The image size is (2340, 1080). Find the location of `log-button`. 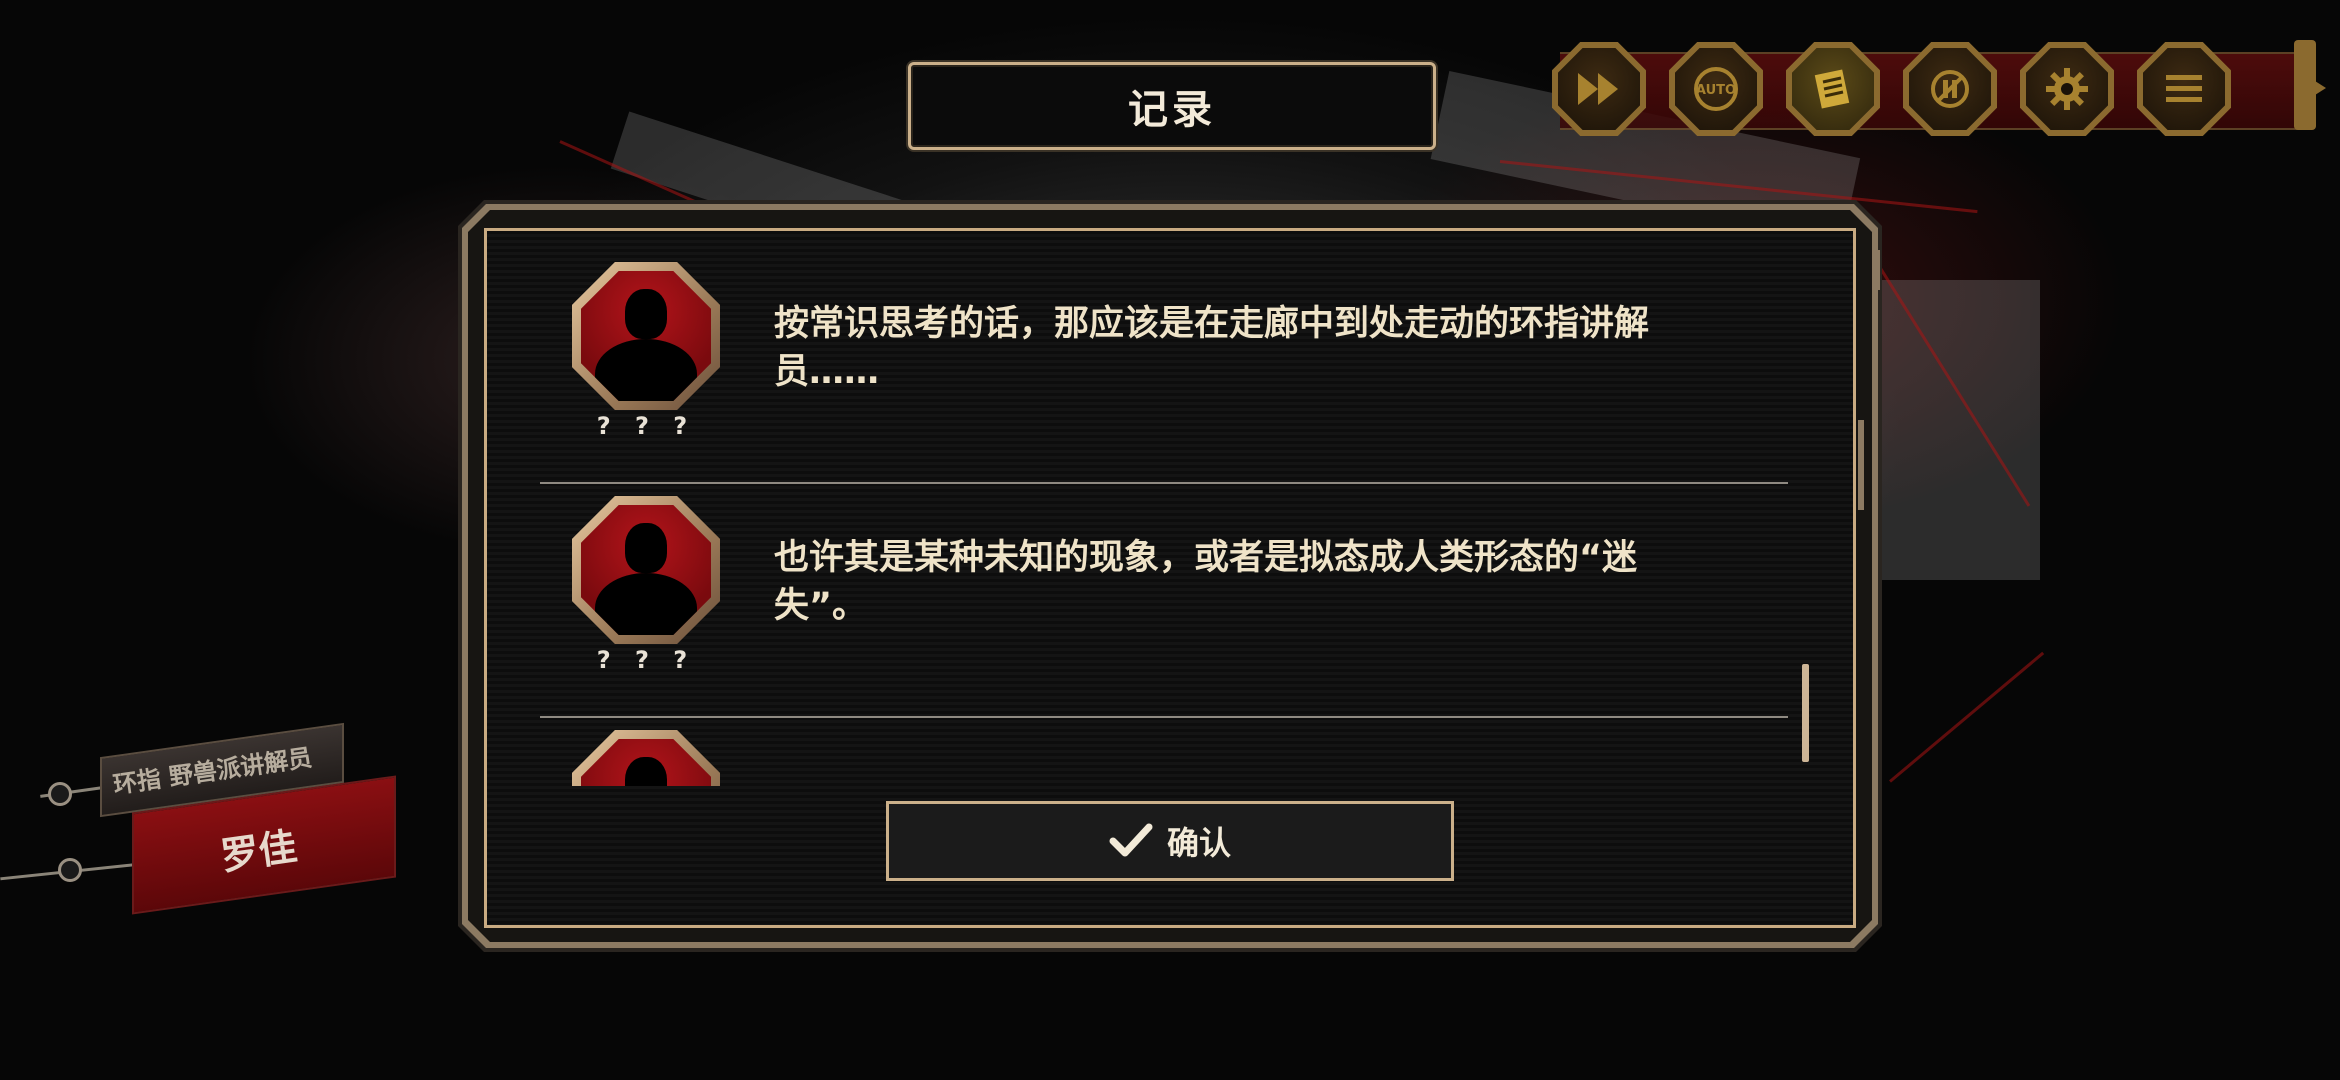

log-button is located at coordinates (1833, 89).